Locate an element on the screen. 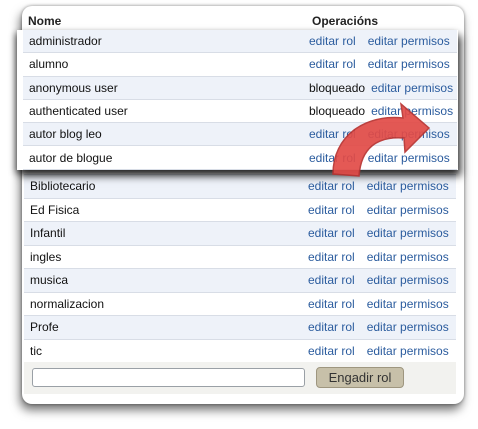 The image size is (478, 429). role-name: Bibliotecario is located at coordinates (166, 186).